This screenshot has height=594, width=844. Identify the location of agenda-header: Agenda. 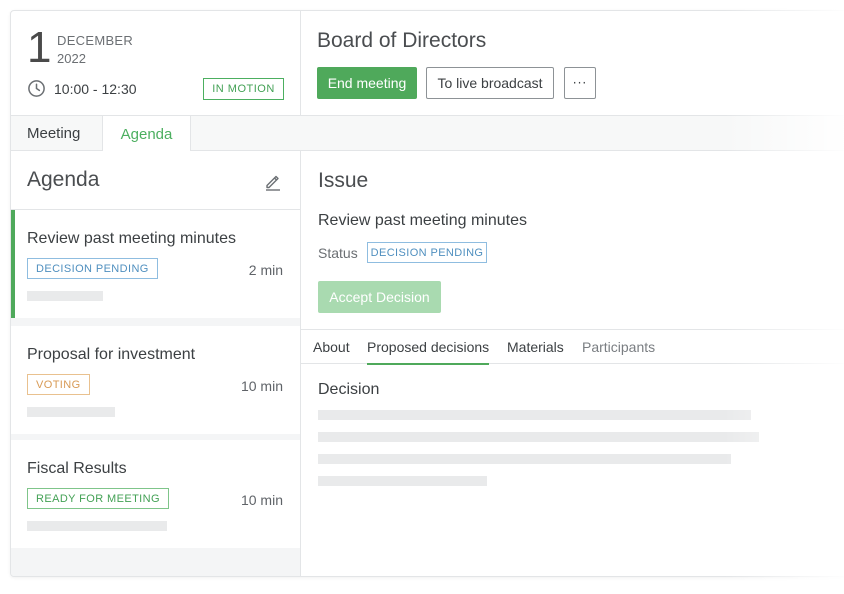
(155, 180).